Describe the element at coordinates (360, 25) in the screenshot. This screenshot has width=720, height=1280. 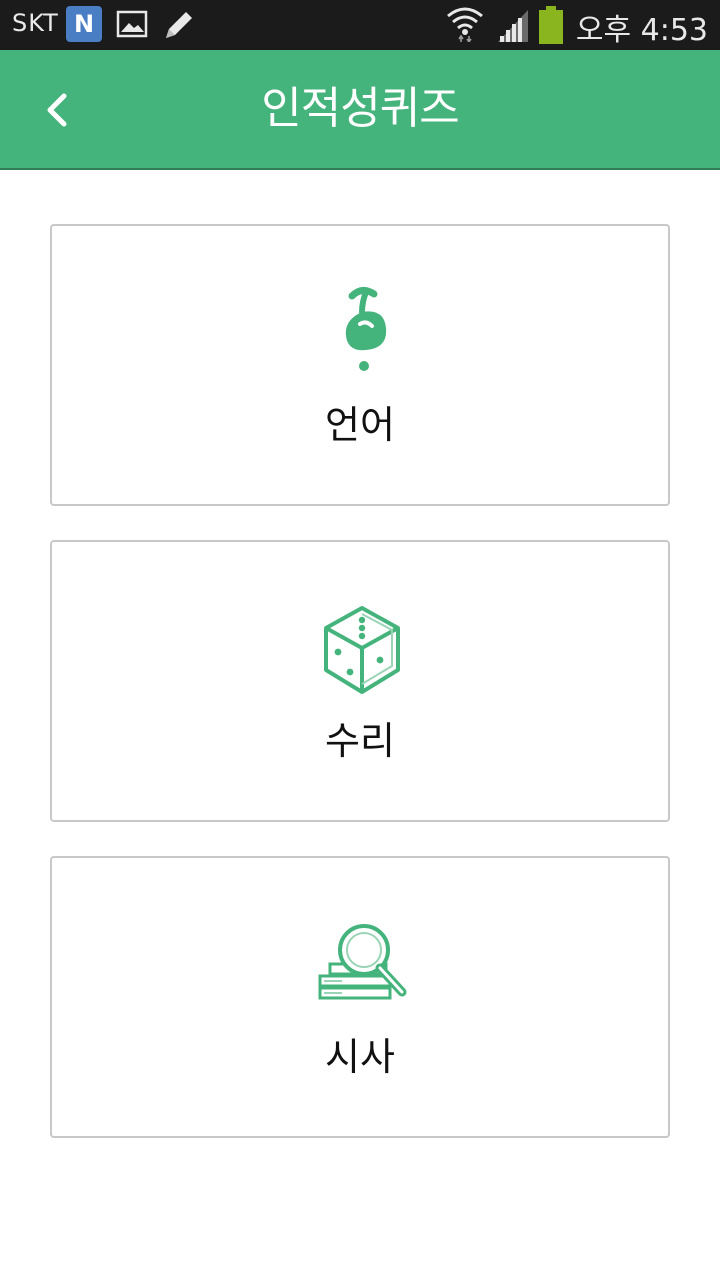
I see `status-bar: SKT N 오후 4:53` at that location.